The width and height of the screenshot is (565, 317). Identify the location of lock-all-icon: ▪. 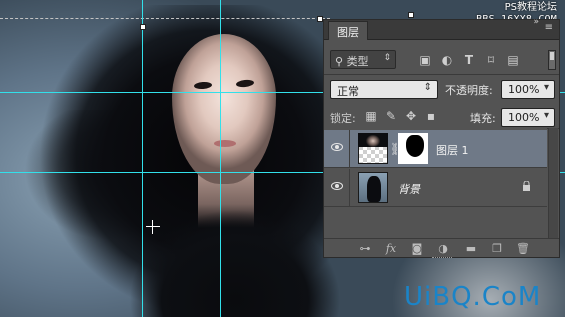
(431, 116).